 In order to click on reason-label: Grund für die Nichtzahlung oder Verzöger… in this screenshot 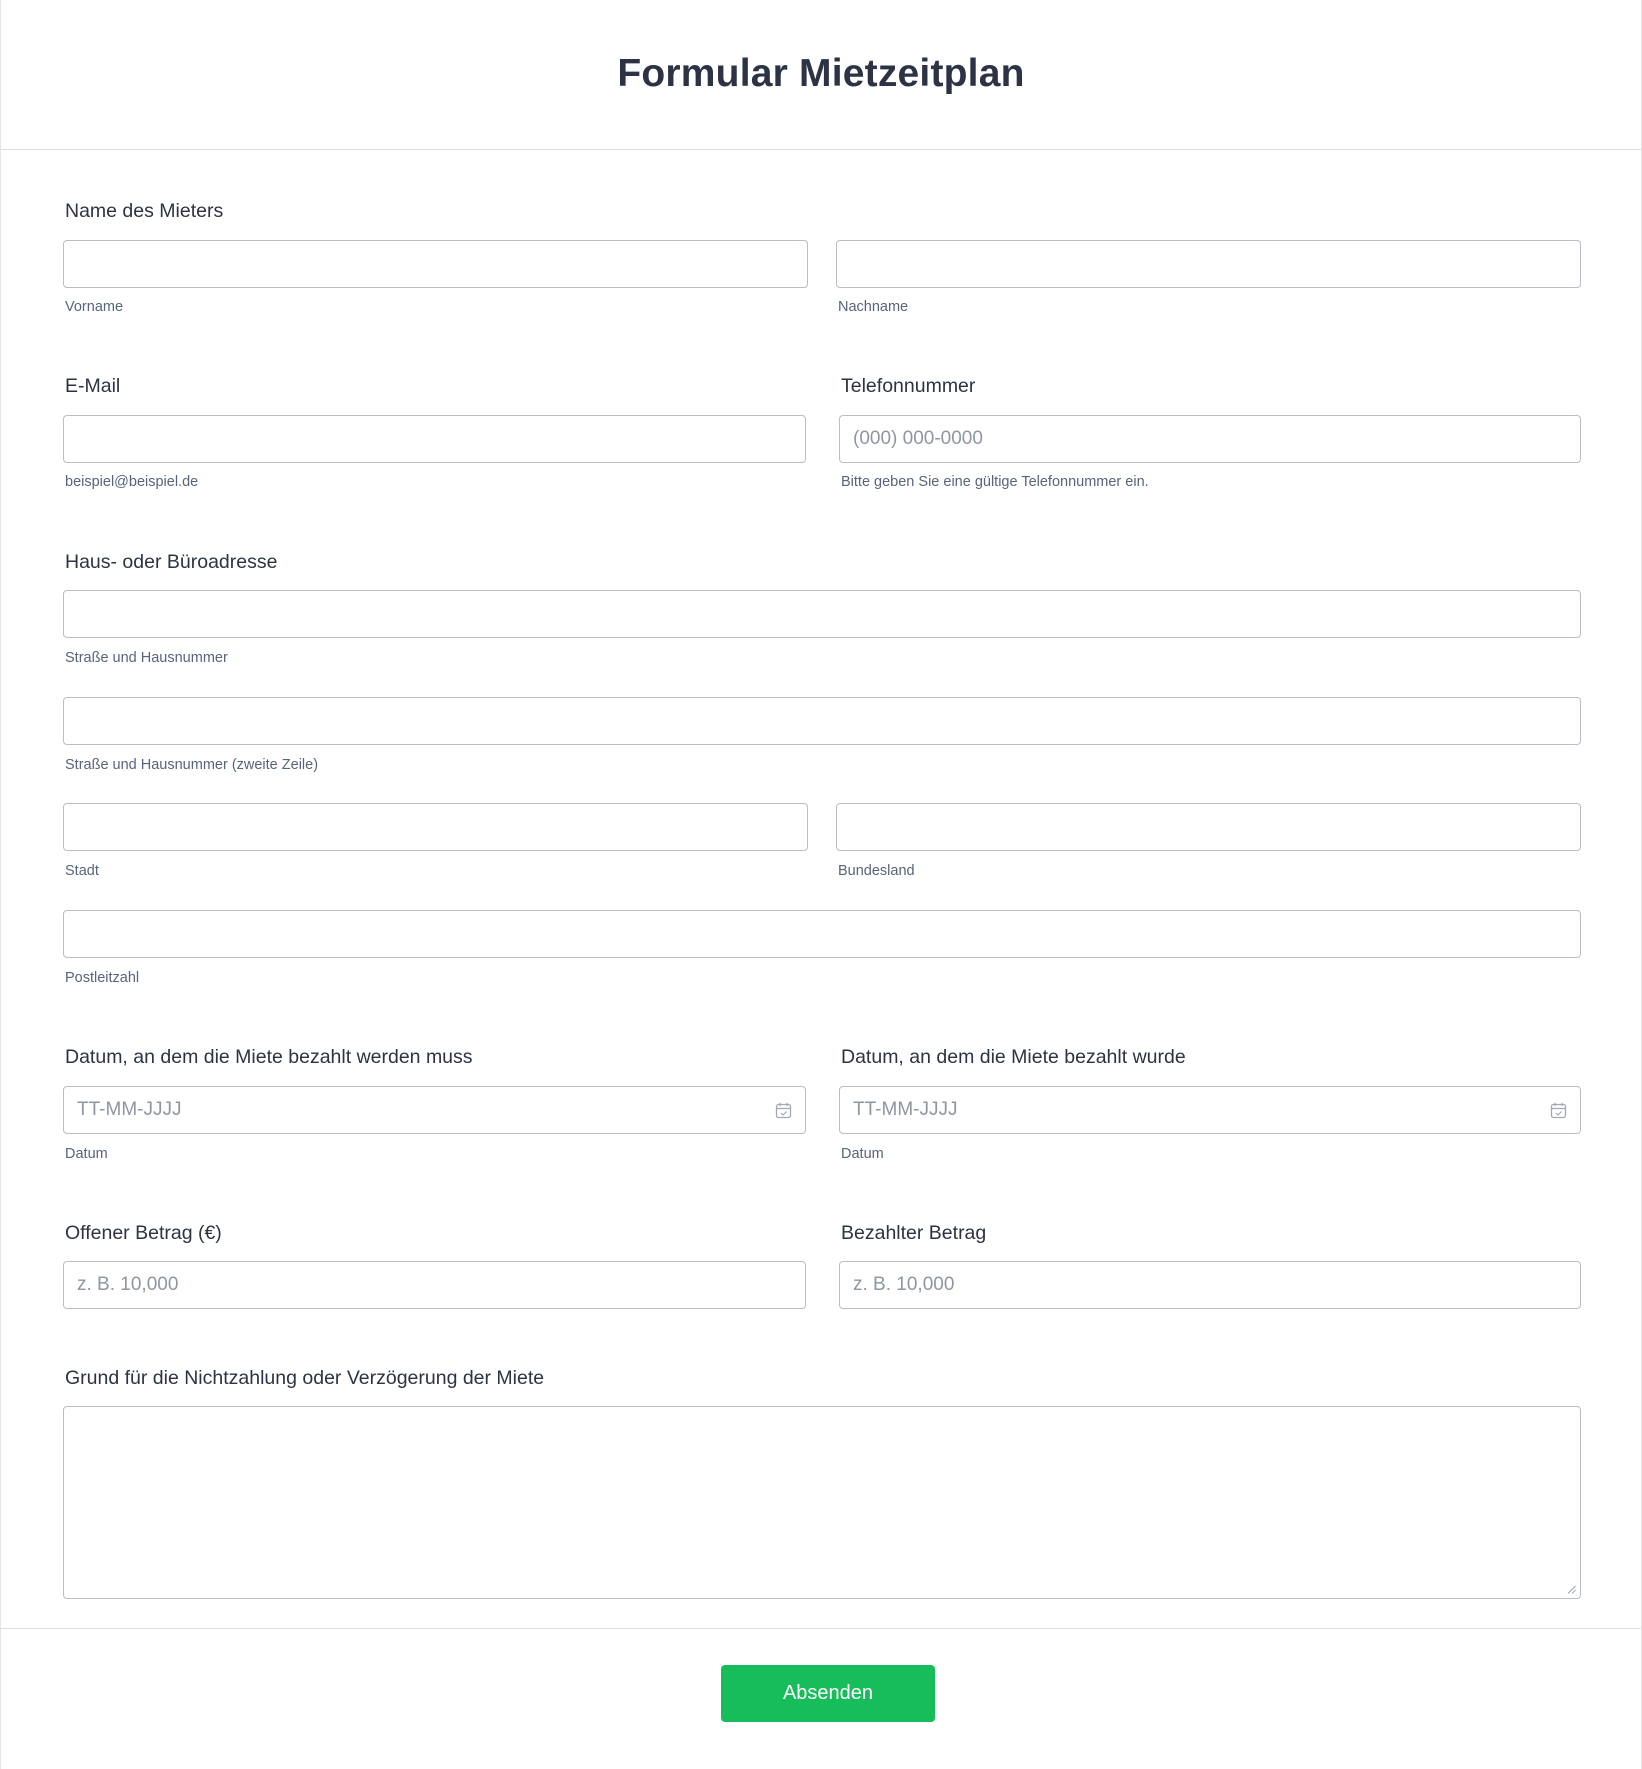, I will do `click(305, 1378)`.